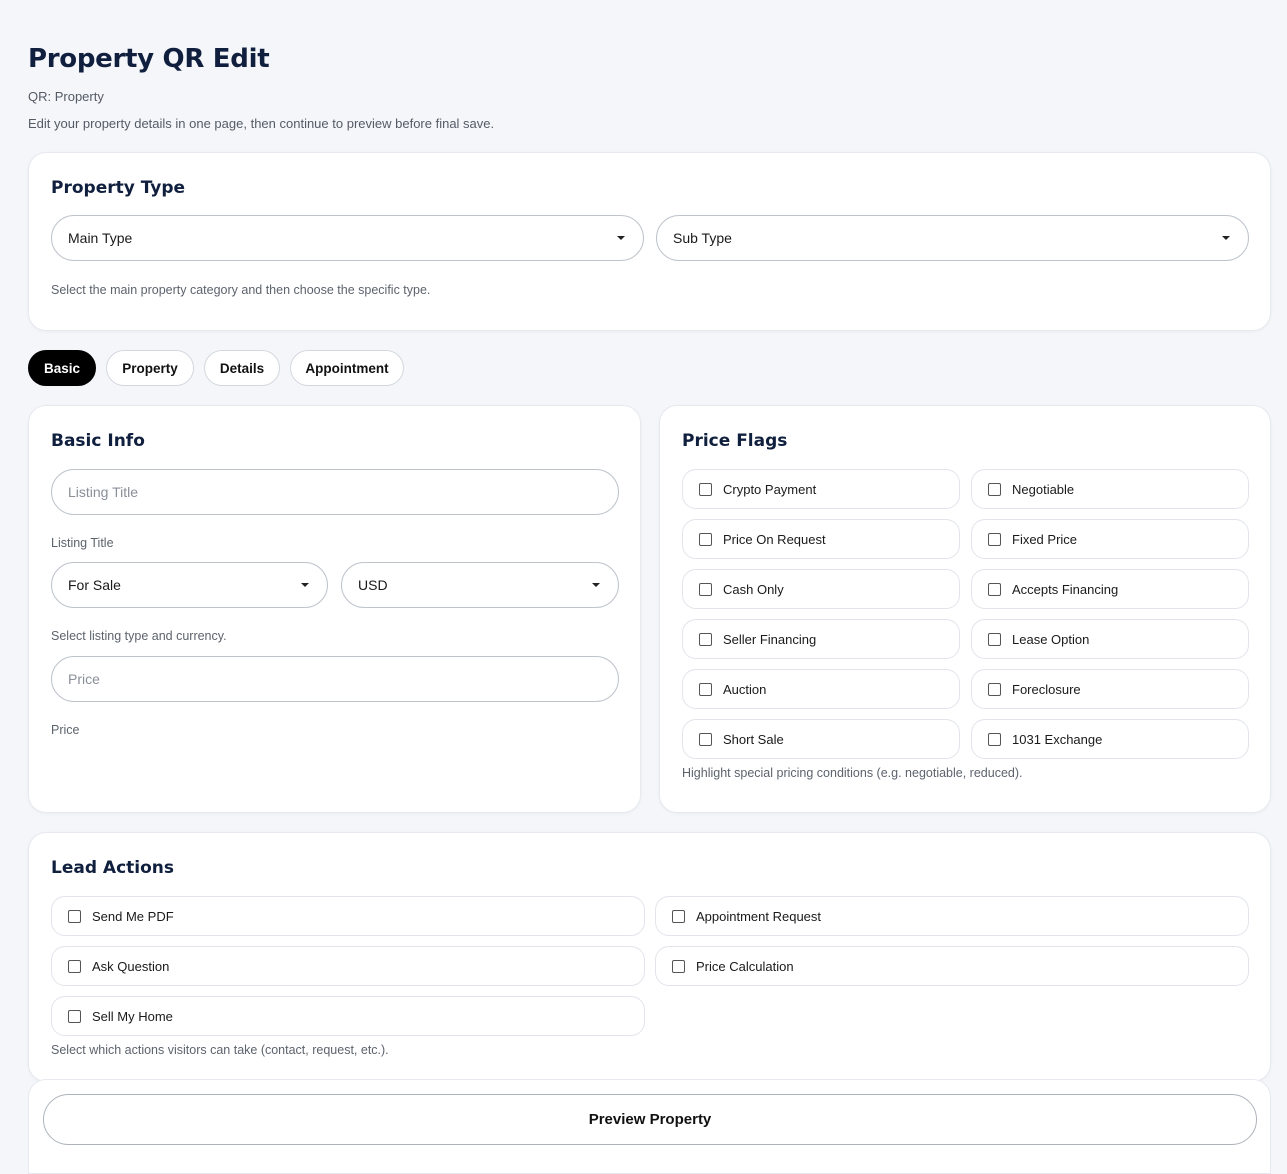 The image size is (1287, 1174). Describe the element at coordinates (745, 966) in the screenshot. I see `lead-action-label: Price Calculation` at that location.